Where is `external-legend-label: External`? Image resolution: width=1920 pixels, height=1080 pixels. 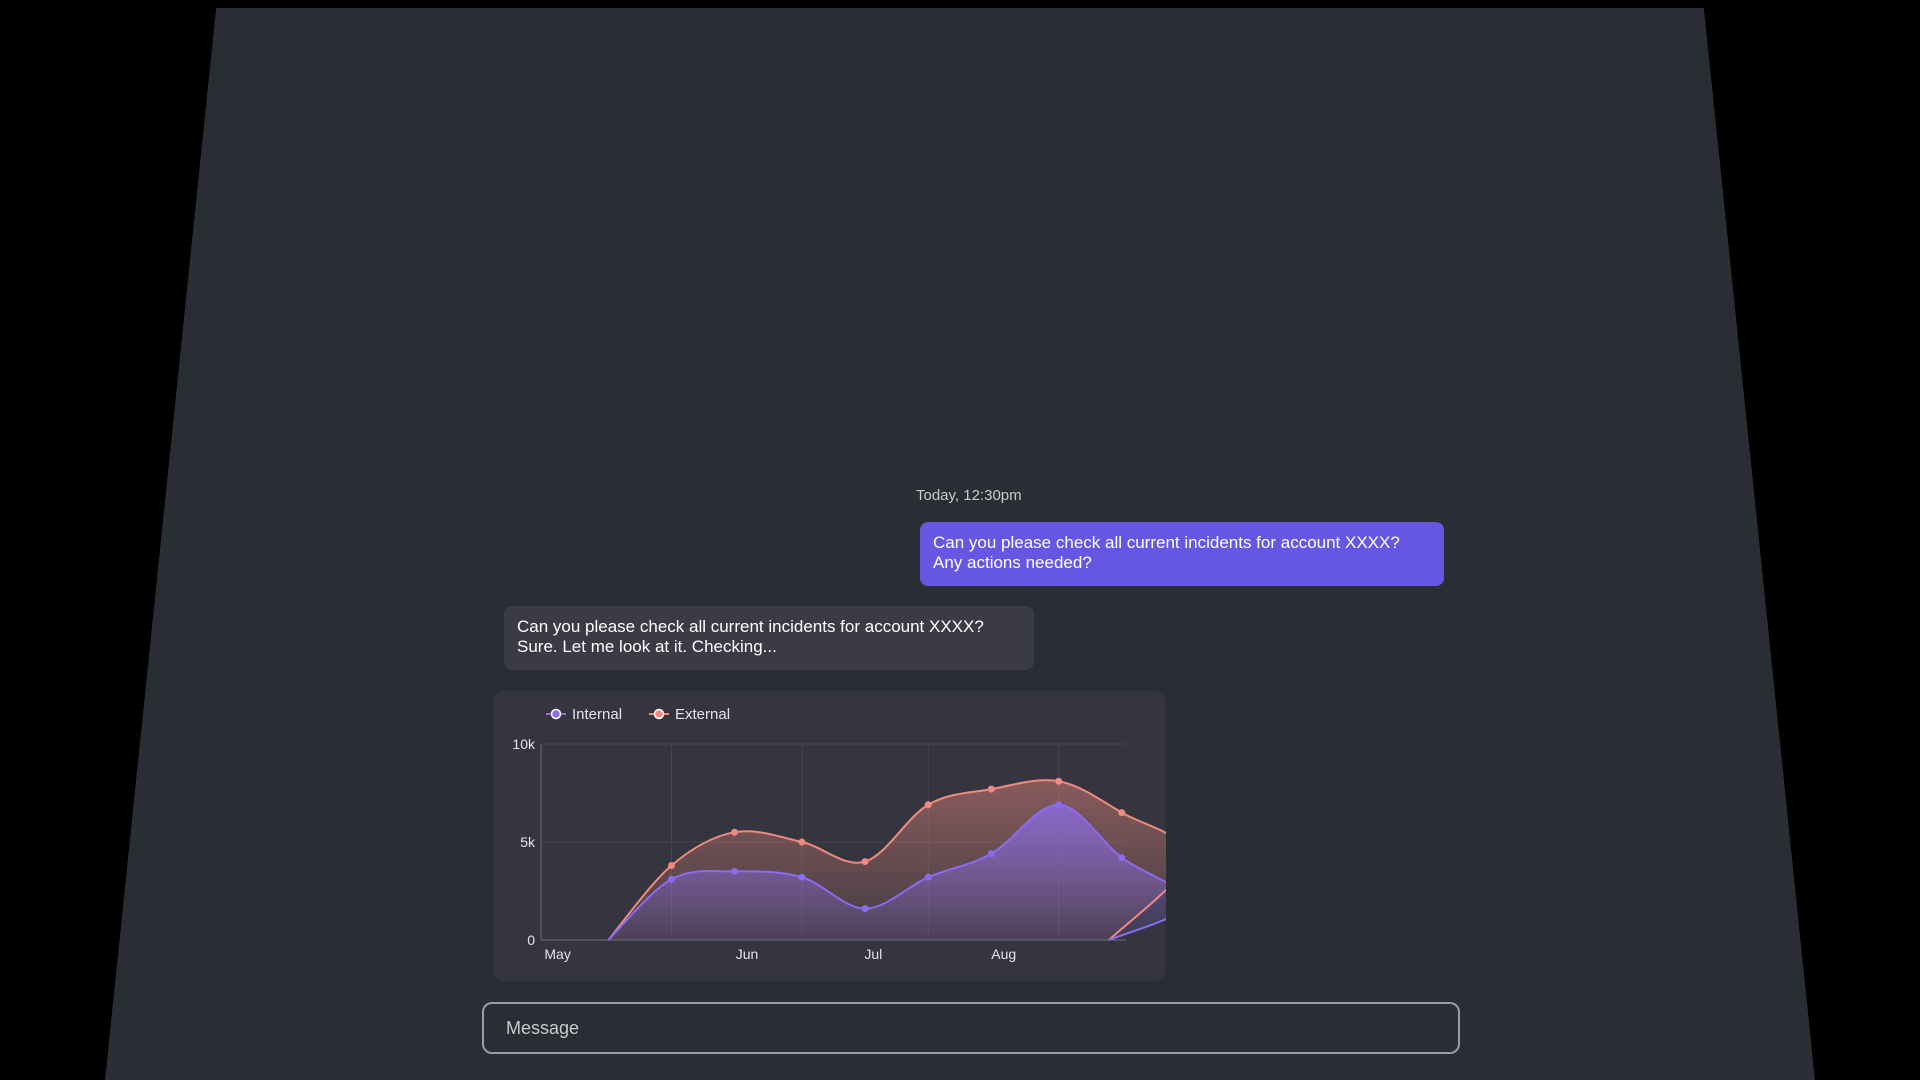
external-legend-label: External is located at coordinates (702, 714).